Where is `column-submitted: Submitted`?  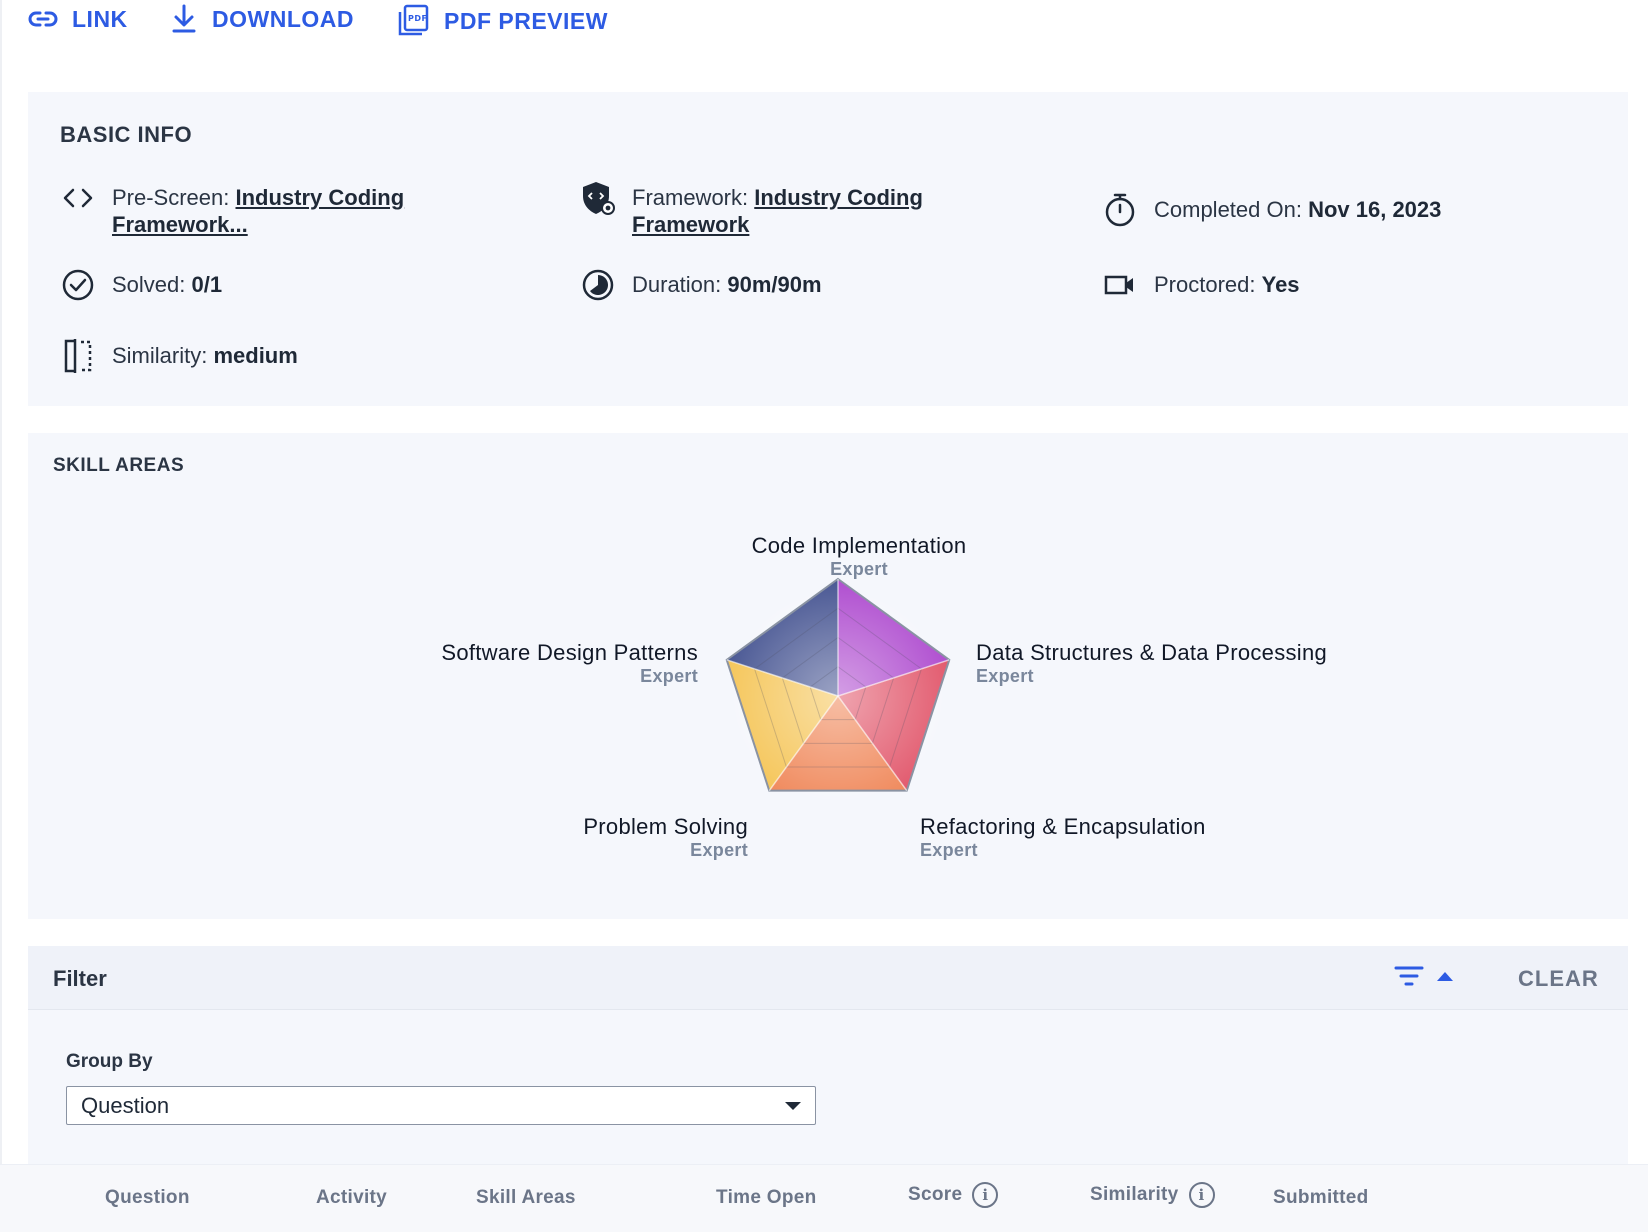
column-submitted: Submitted is located at coordinates (1321, 1198).